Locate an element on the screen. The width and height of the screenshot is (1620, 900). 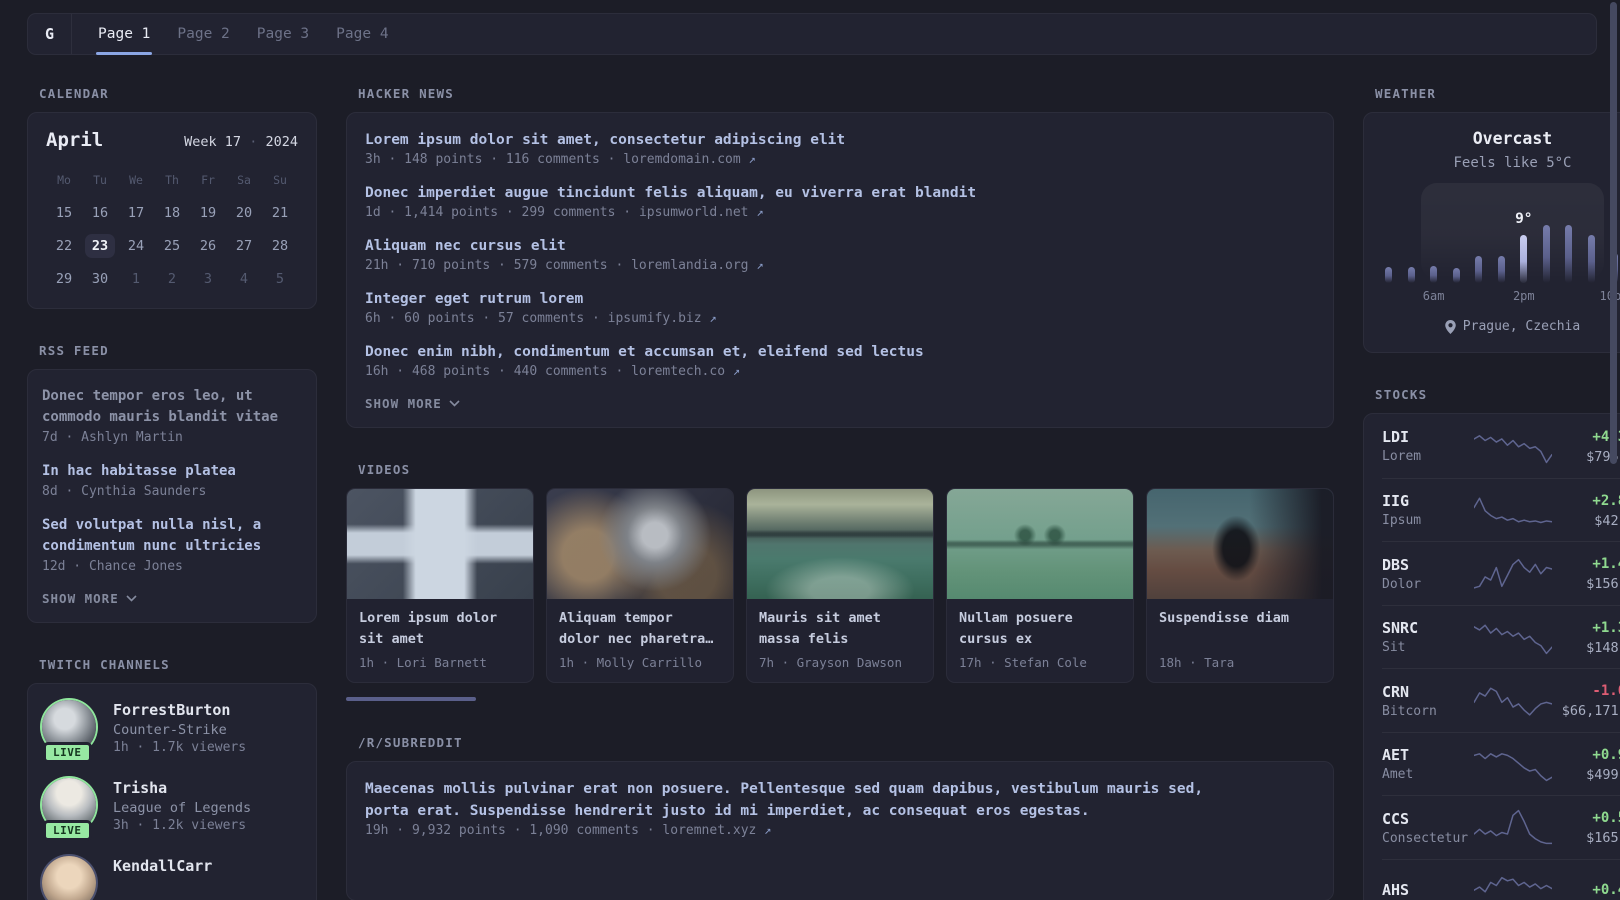
stock-row: DBS Dolor +1.42% $156.28 is located at coordinates (1501, 573).